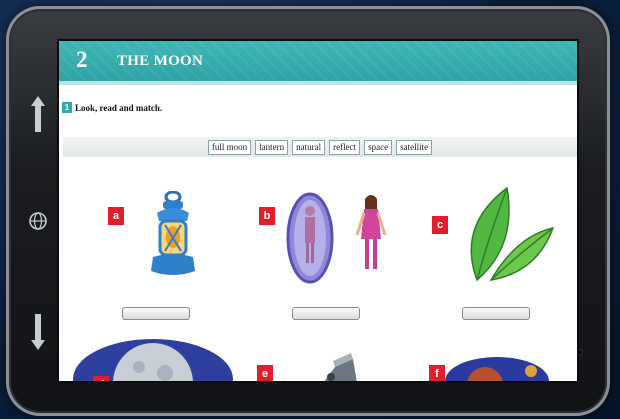 This screenshot has height=419, width=620. What do you see at coordinates (229, 147) in the screenshot?
I see `word-chip: full moon` at bounding box center [229, 147].